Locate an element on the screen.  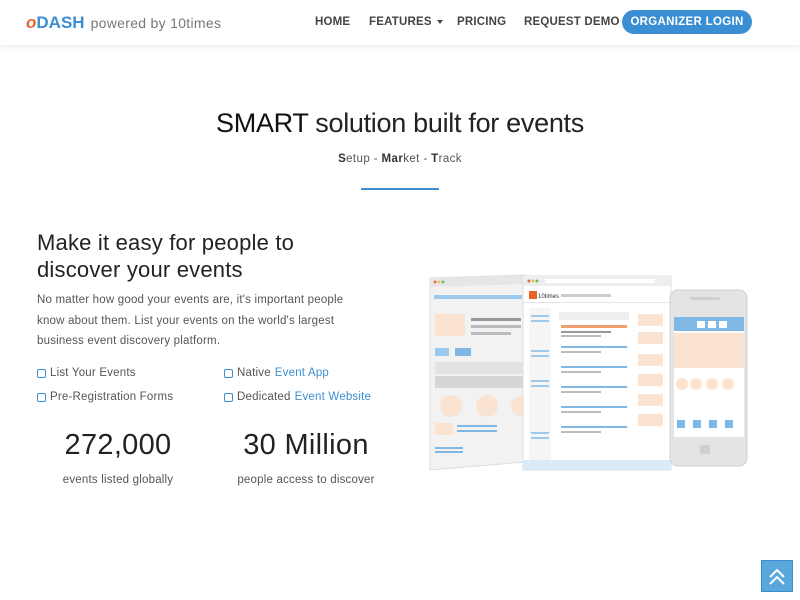
sub-ket: ket - is located at coordinates (417, 159).